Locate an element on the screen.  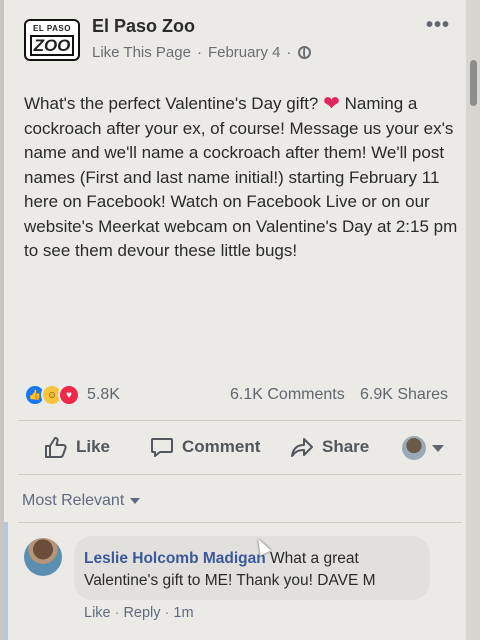
love-reaction-icon: ♥ is located at coordinates (69, 395).